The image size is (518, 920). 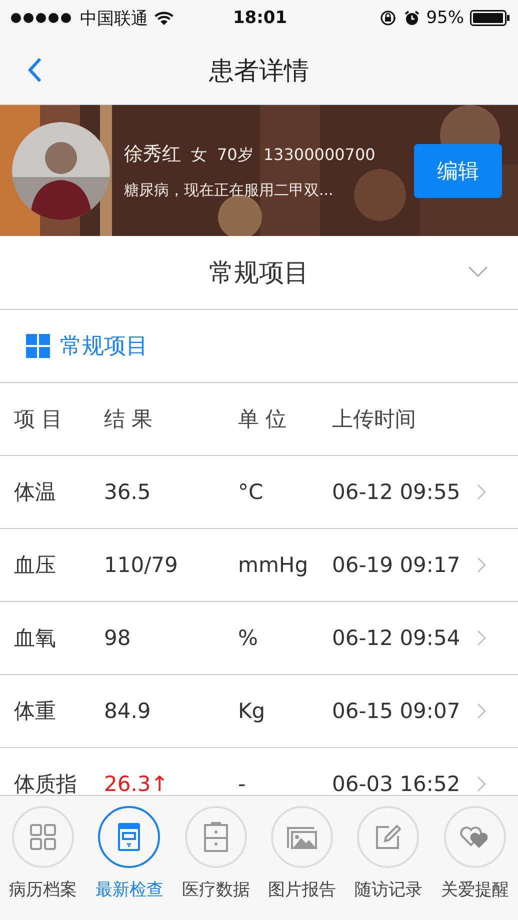 What do you see at coordinates (259, 70) in the screenshot?
I see `page-title: 患者详情` at bounding box center [259, 70].